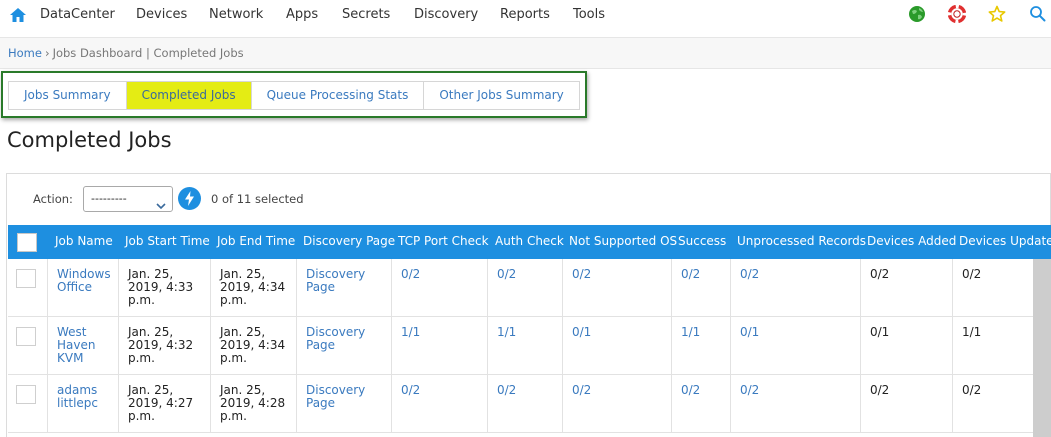 The image size is (1051, 437). I want to click on end-time-cell: Jan. 25, 2019, 4:28 p.m., so click(254, 404).